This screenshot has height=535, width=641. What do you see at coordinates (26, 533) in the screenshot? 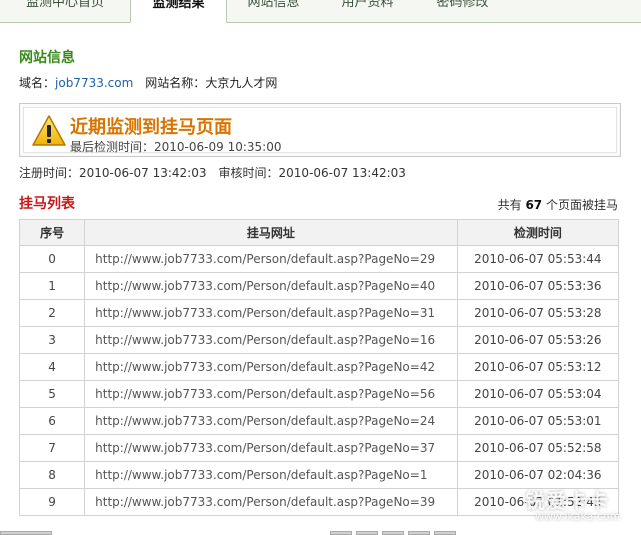
I see `bottom-control` at bounding box center [26, 533].